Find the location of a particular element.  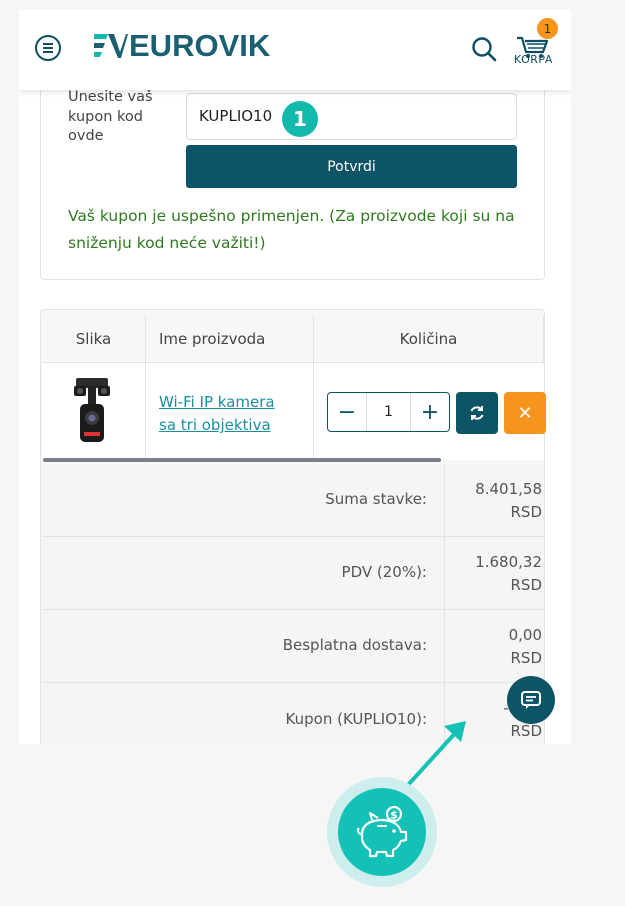

summary-amount: 8.401,58 is located at coordinates (508, 489).